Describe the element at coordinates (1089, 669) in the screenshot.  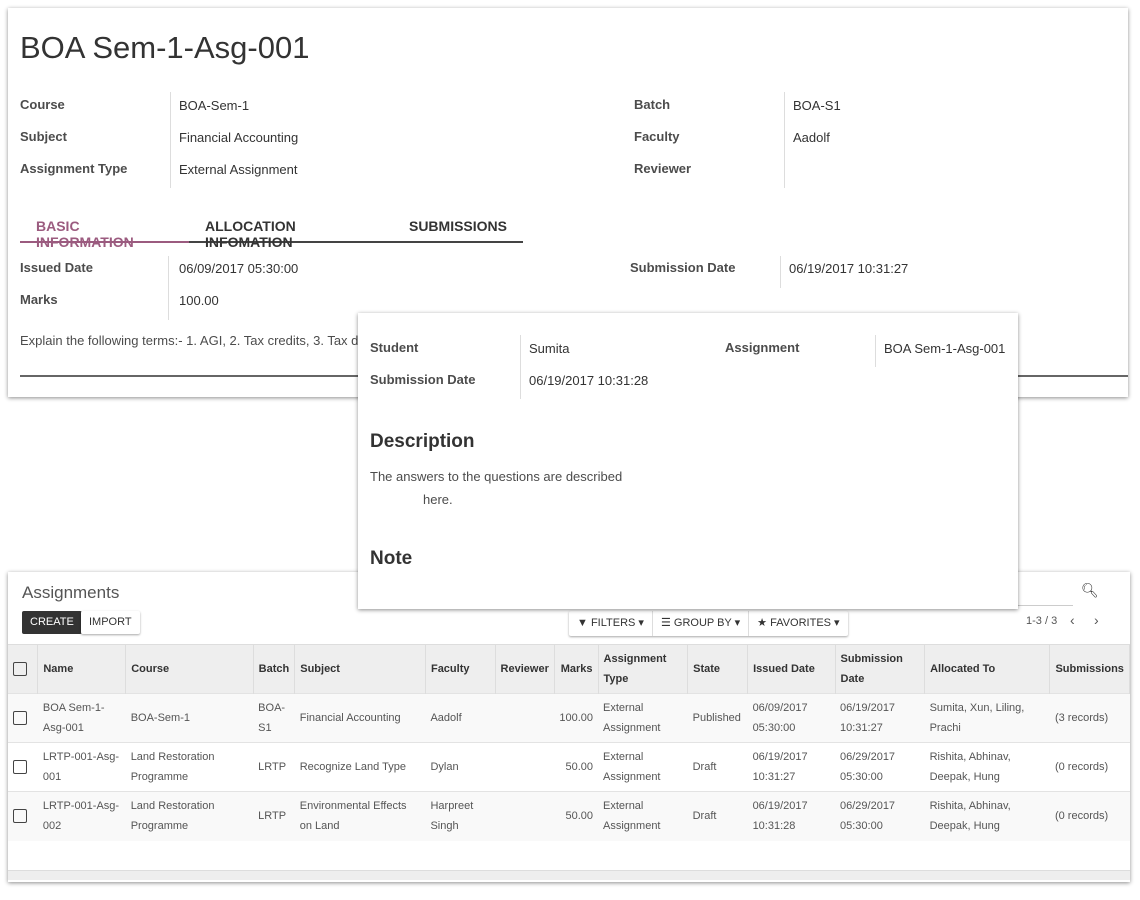
I see `column-header: Submissions` at that location.